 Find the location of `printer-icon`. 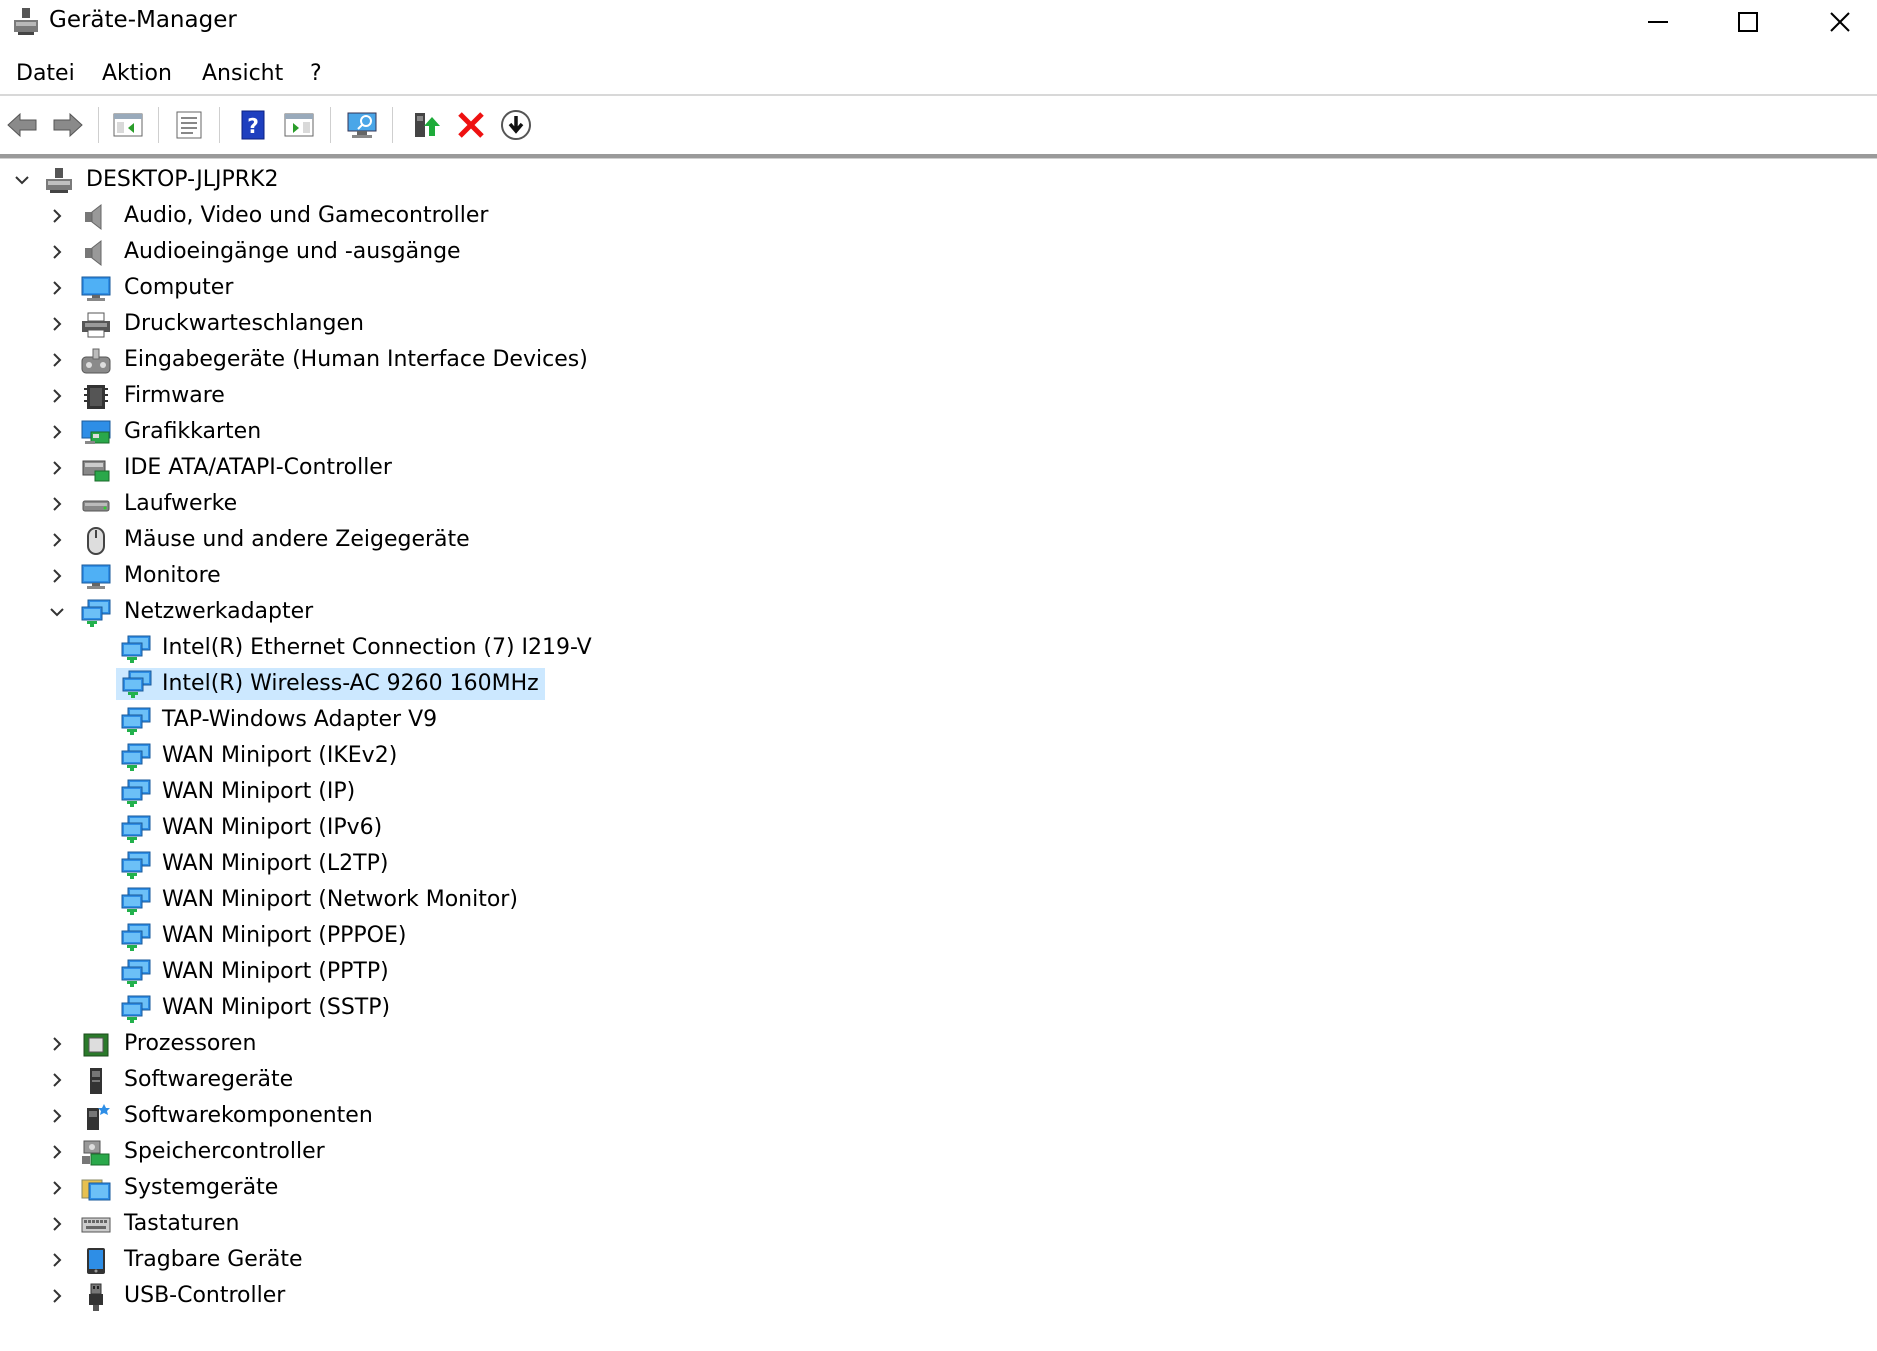

printer-icon is located at coordinates (96, 325).